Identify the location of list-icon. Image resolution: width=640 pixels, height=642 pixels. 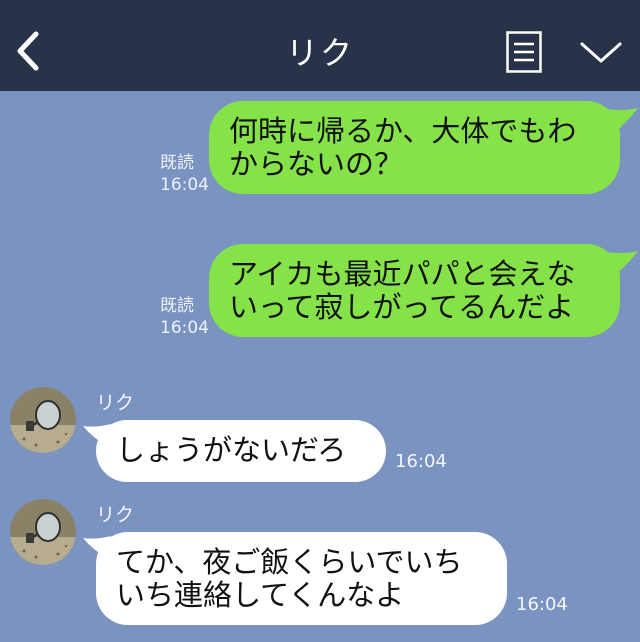
(524, 52).